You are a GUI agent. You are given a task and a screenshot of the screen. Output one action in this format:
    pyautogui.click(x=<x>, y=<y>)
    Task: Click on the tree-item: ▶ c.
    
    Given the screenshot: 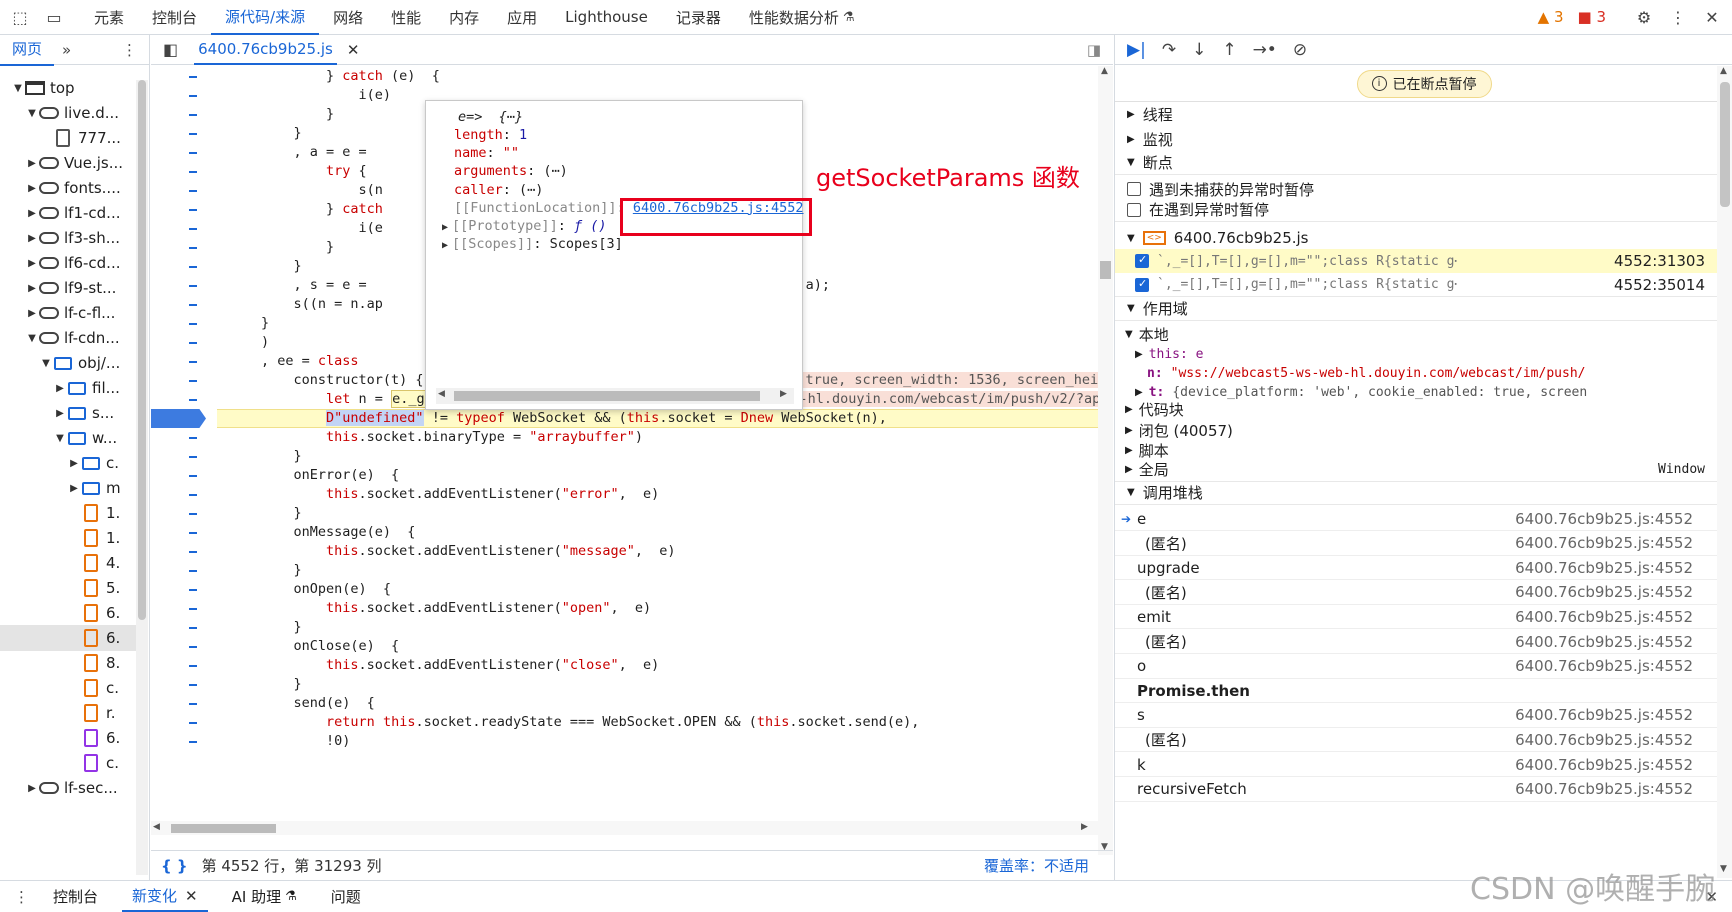 What is the action you would take?
    pyautogui.click(x=68, y=463)
    